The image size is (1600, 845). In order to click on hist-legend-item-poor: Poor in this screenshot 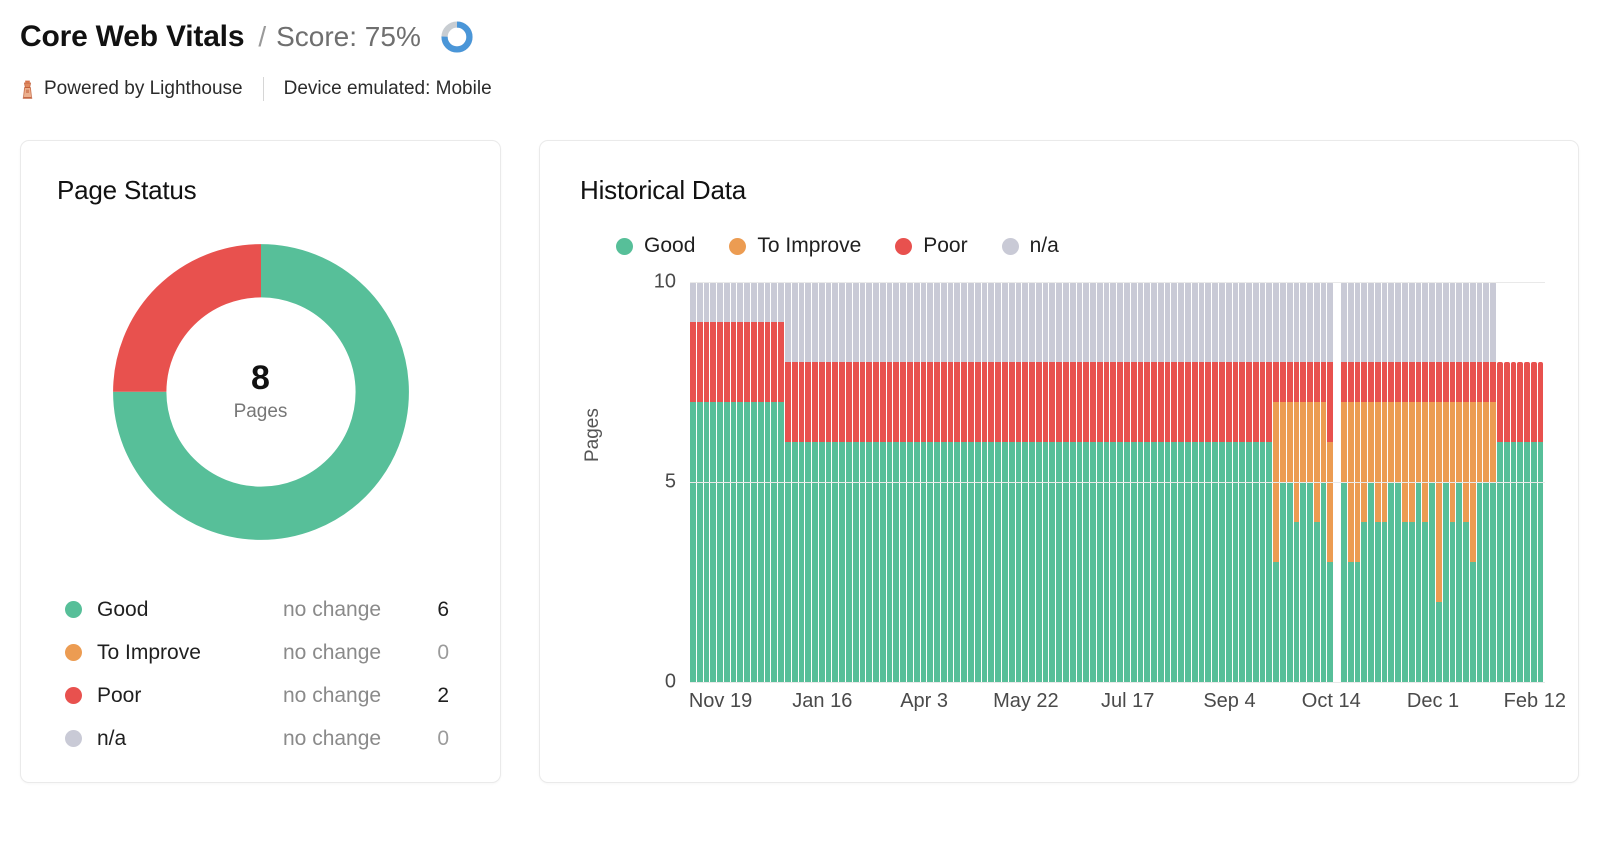, I will do `click(931, 246)`.